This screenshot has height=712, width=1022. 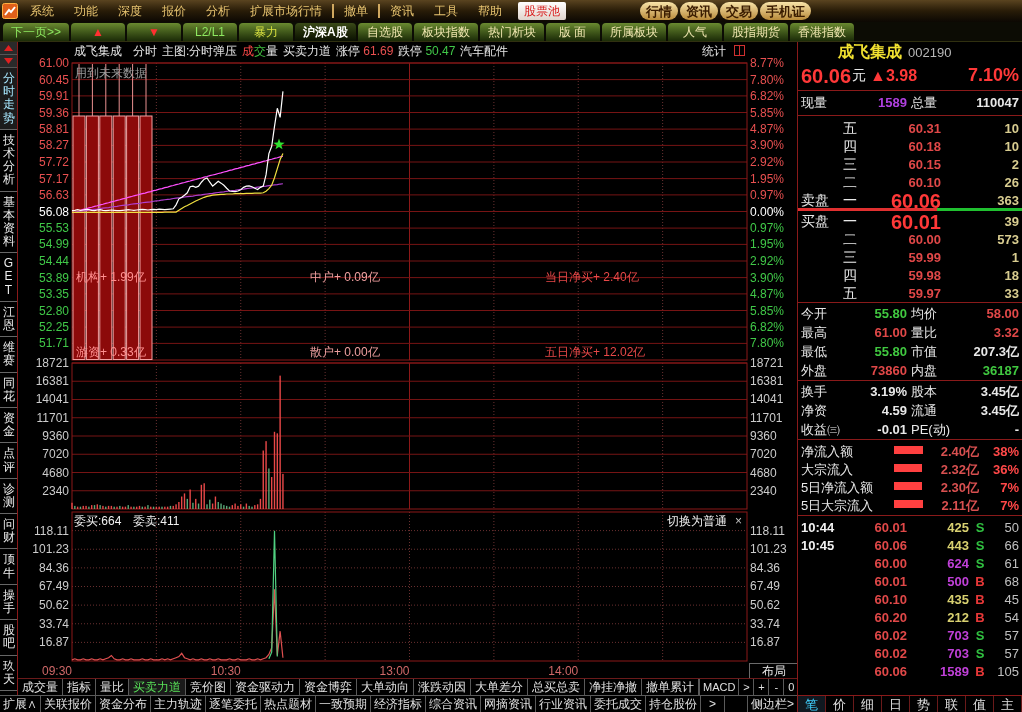 I want to click on axis-label: 16.87, so click(x=53, y=642).